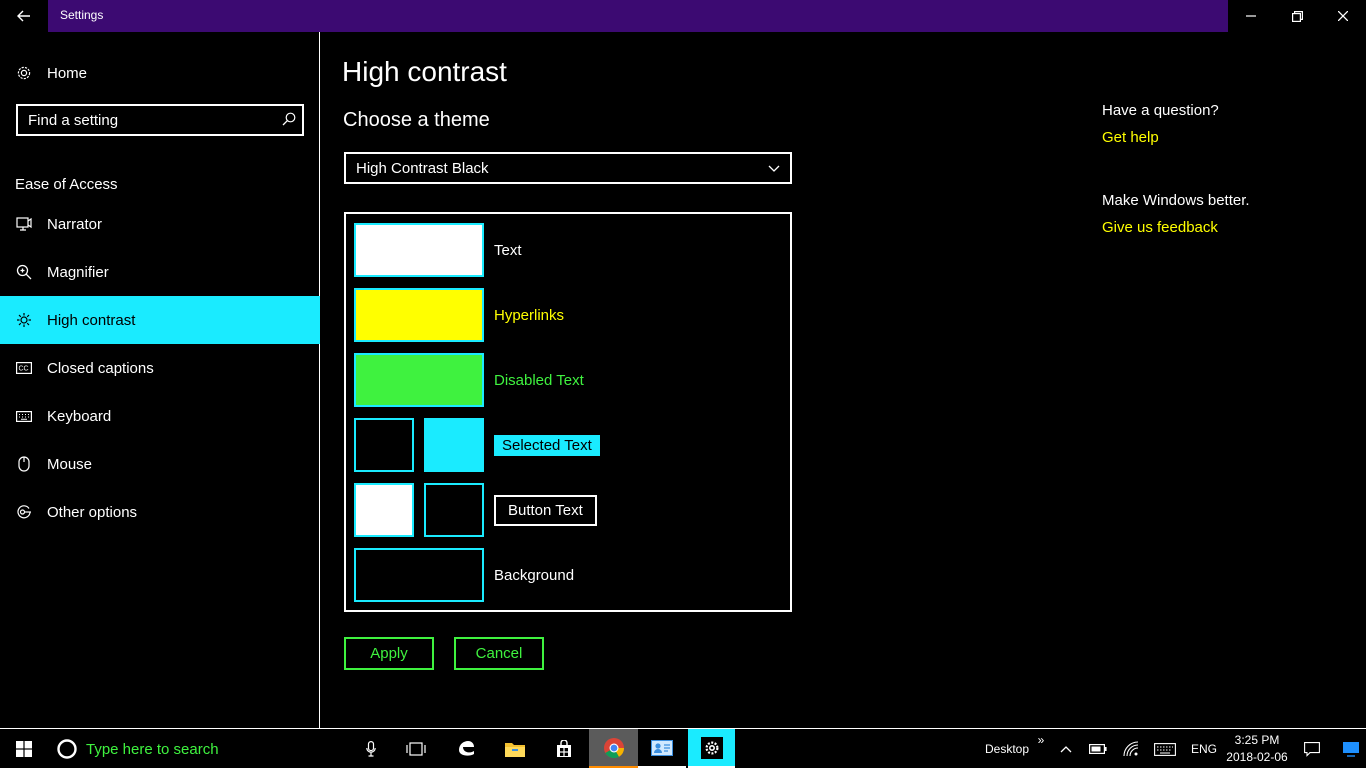 This screenshot has width=1366, height=768. I want to click on disabled-swatch-label: Disabled Text, so click(539, 380).